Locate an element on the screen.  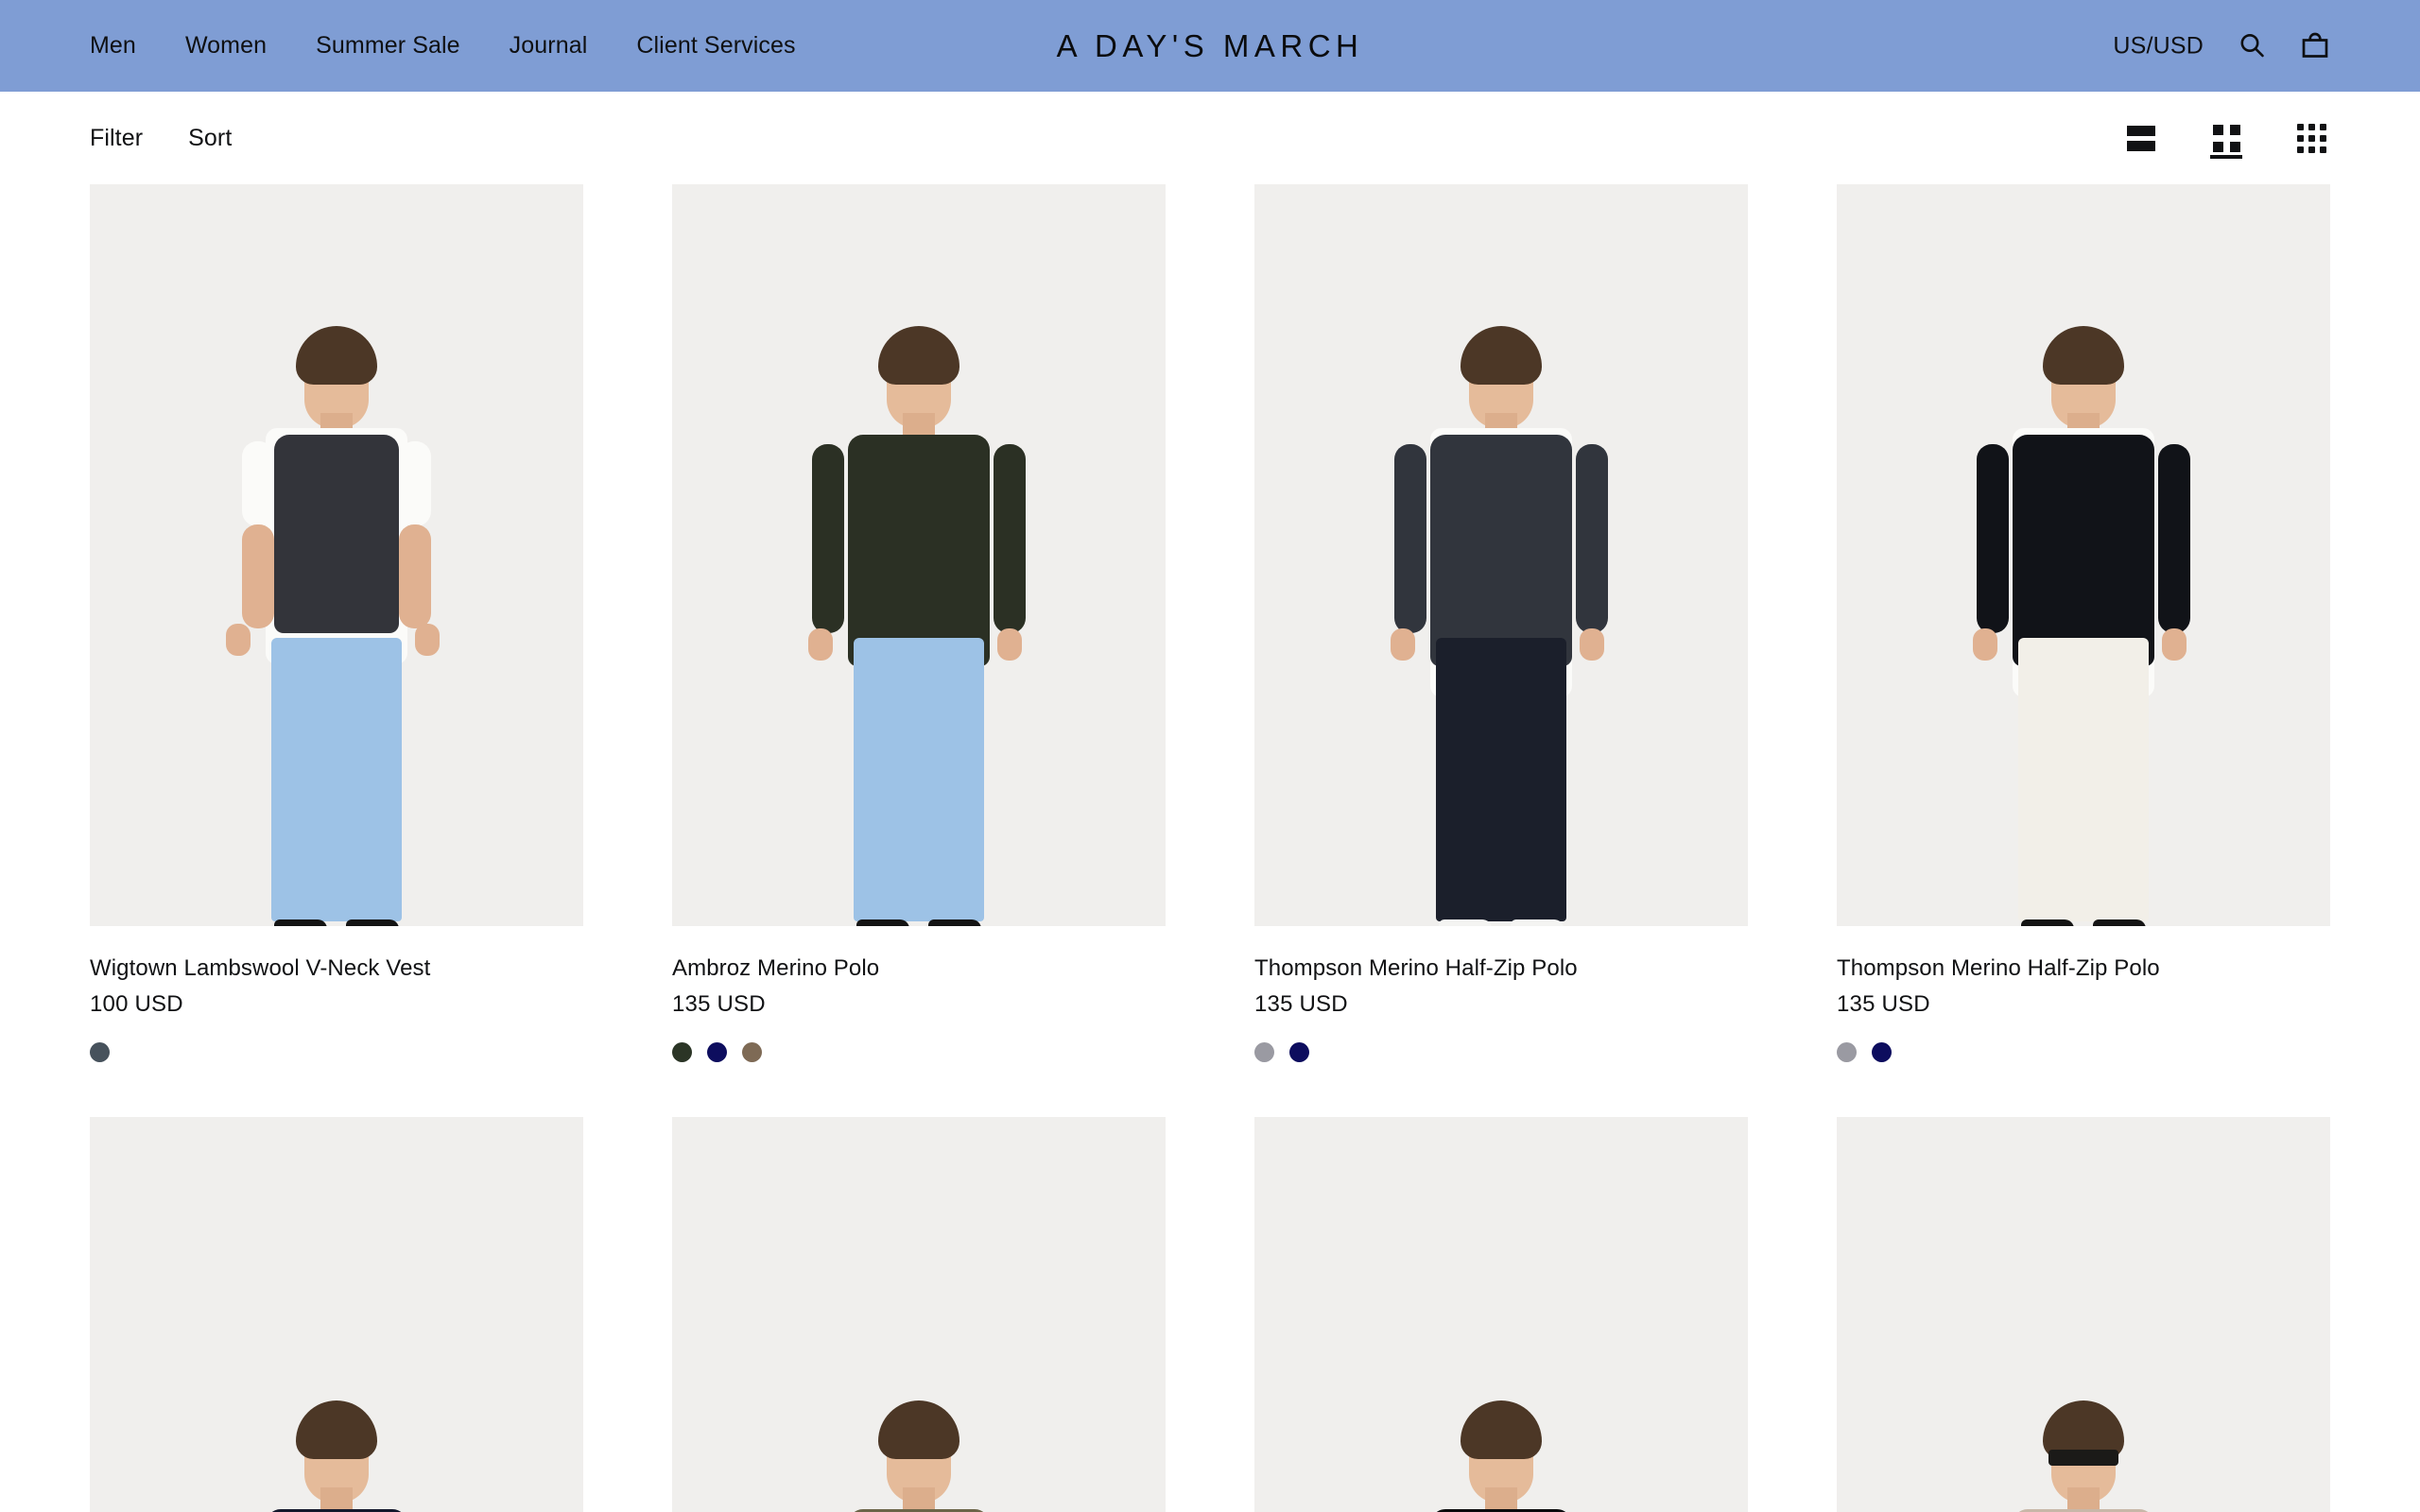
grid-3-view-button is located at coordinates (2311, 138).